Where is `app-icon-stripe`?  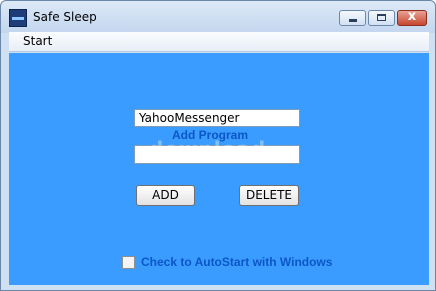
app-icon-stripe is located at coordinates (18, 18).